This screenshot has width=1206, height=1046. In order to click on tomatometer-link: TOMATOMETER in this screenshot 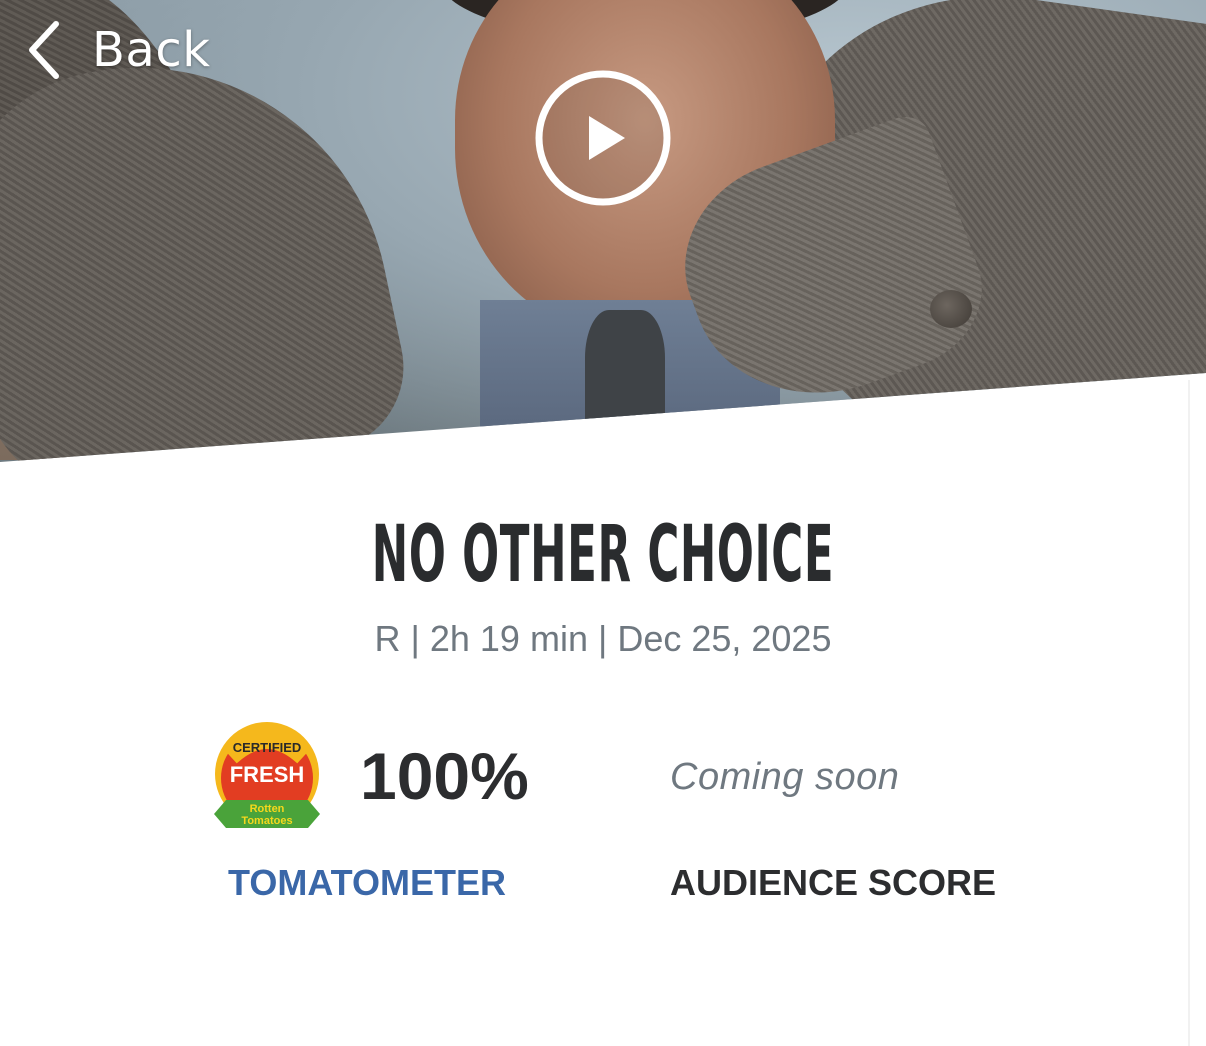, I will do `click(367, 883)`.